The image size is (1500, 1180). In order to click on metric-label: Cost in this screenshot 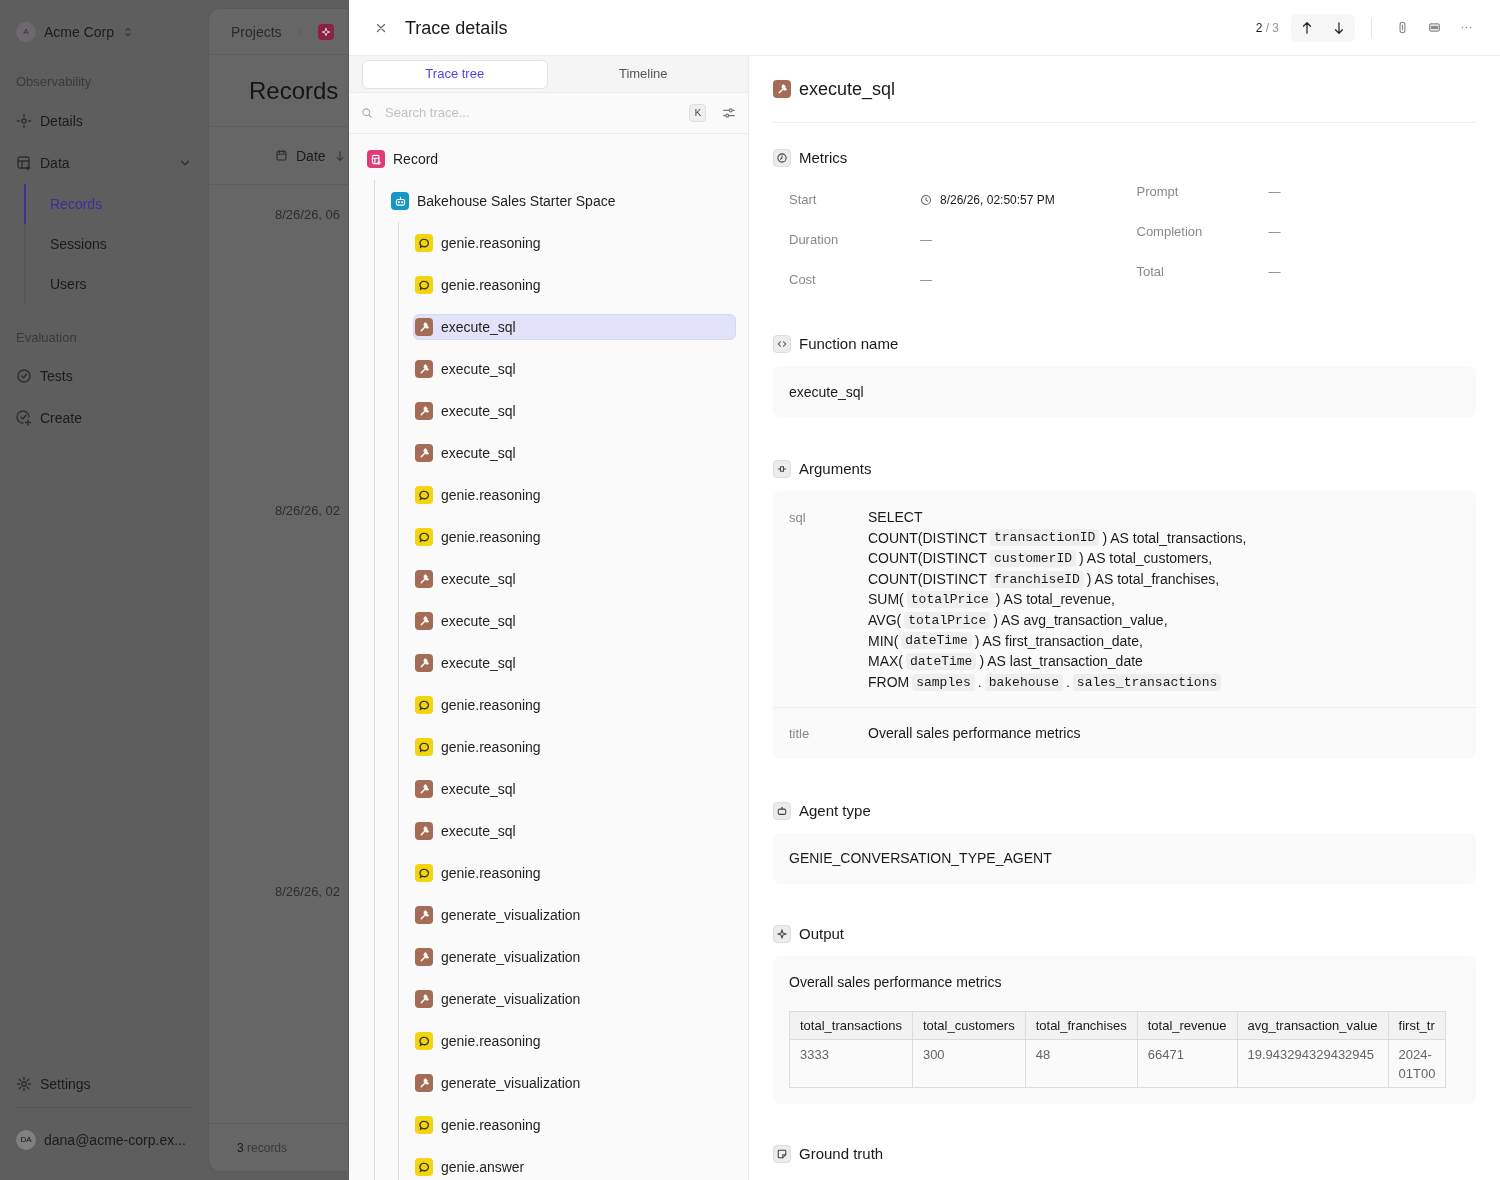, I will do `click(803, 280)`.